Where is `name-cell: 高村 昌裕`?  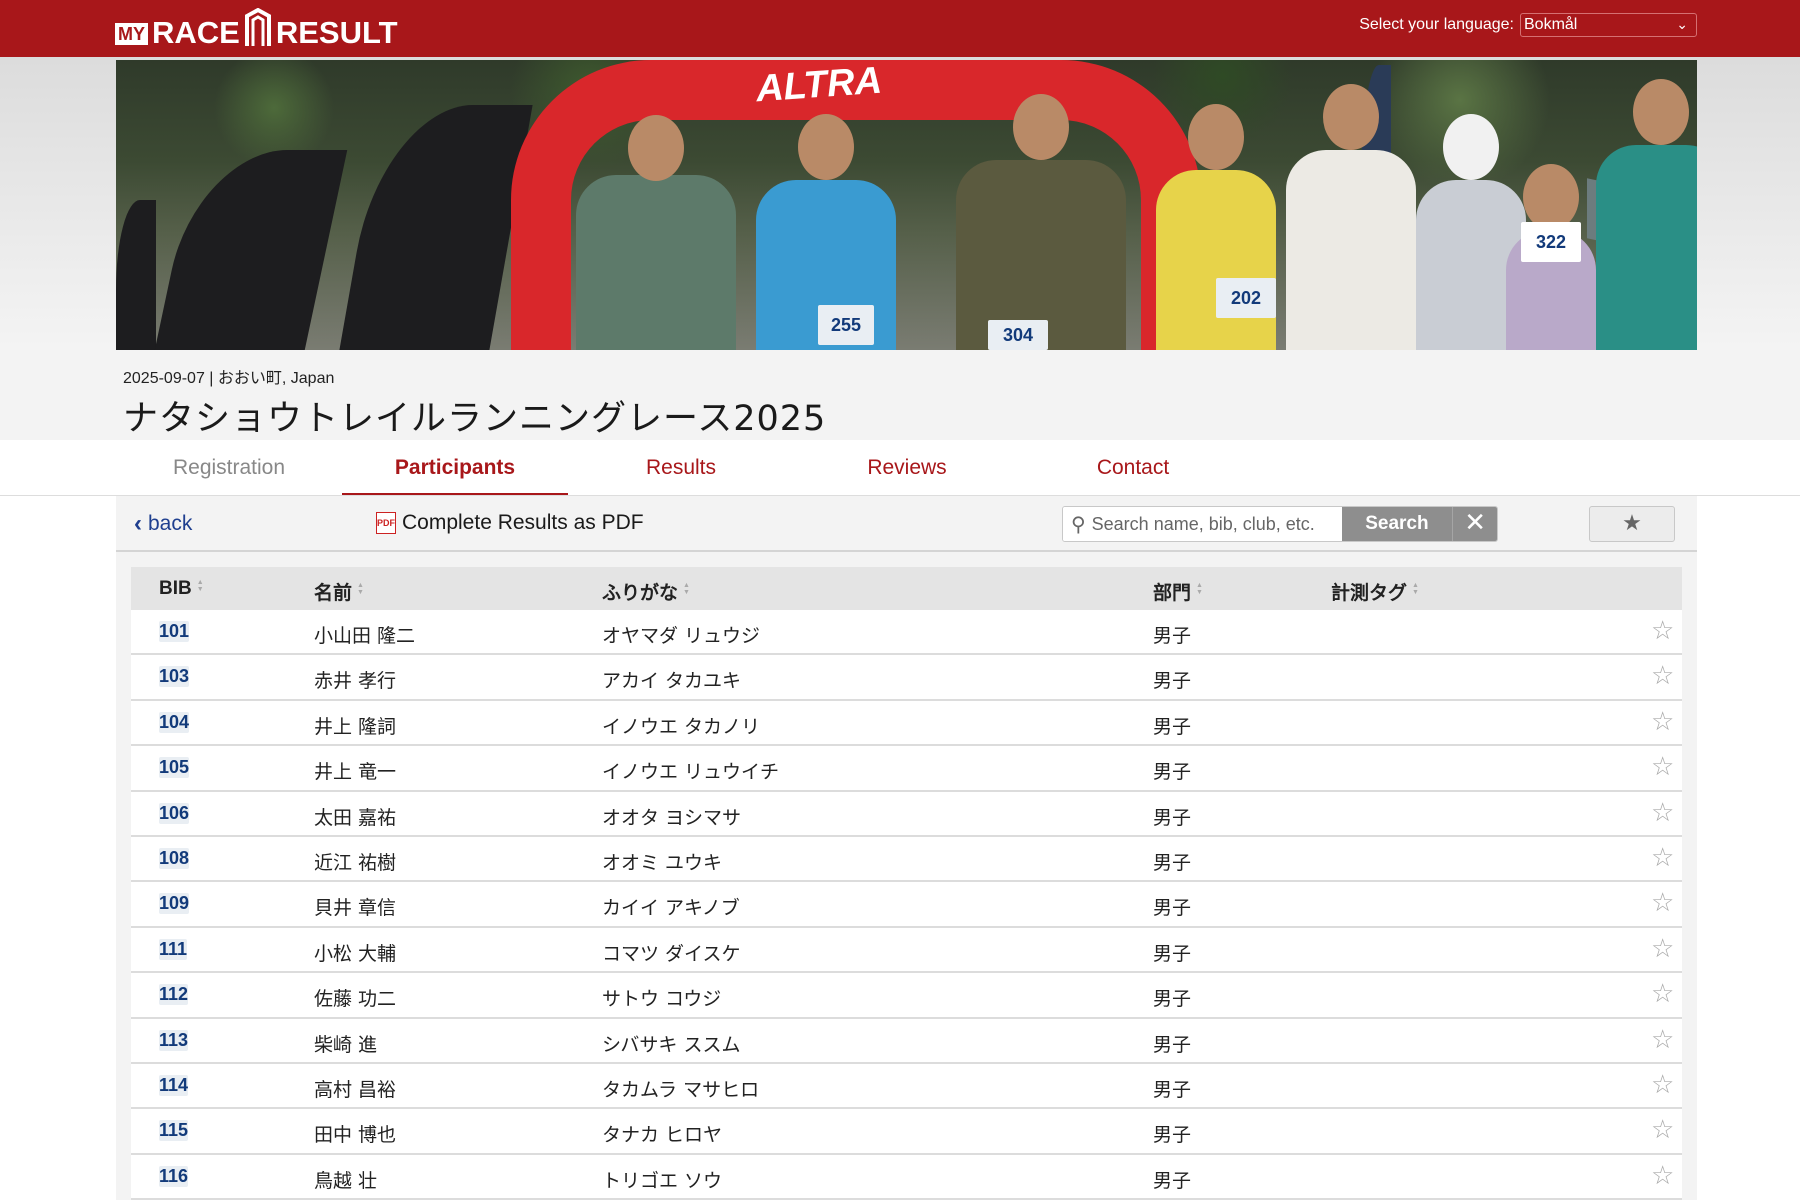
name-cell: 高村 昌裕 is located at coordinates (355, 1089).